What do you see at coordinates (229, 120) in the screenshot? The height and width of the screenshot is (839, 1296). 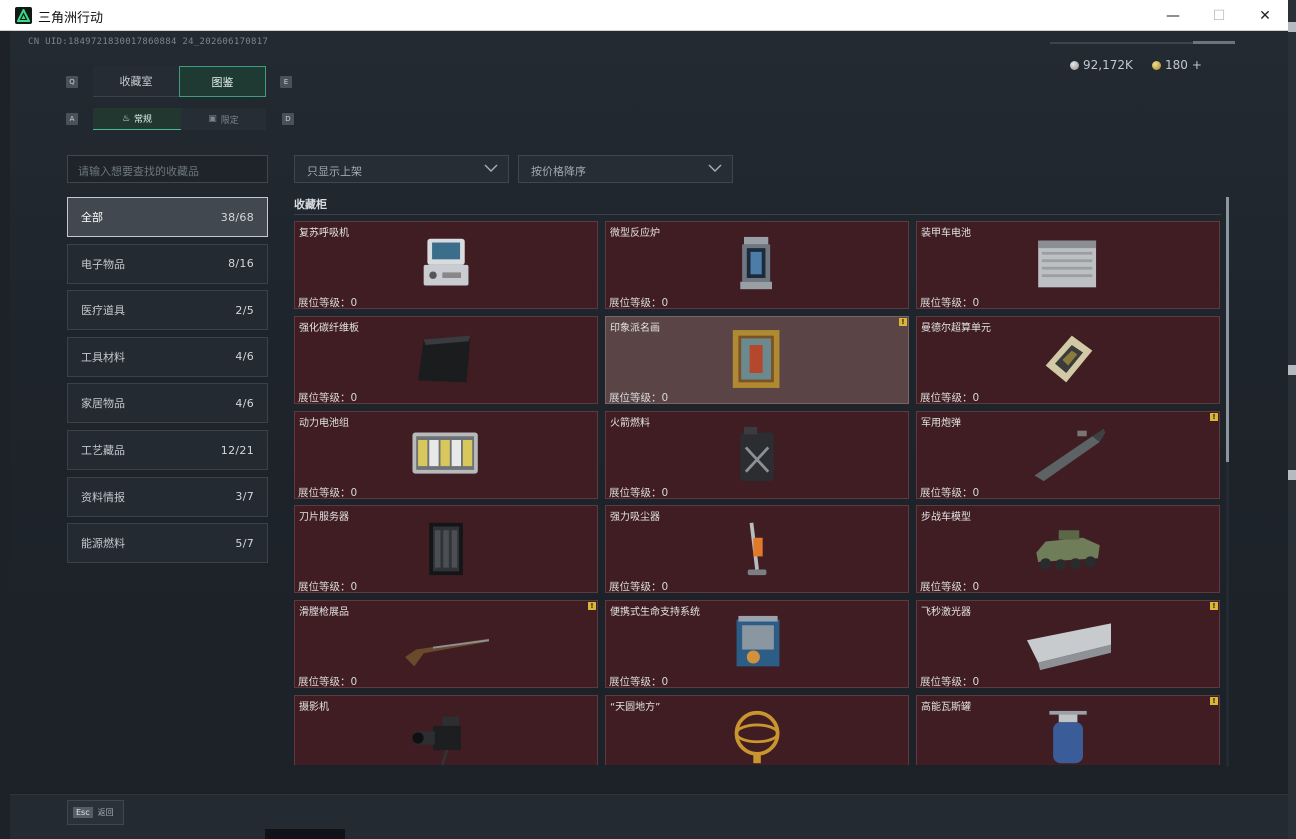 I see `subtab-limited-label: 限定` at bounding box center [229, 120].